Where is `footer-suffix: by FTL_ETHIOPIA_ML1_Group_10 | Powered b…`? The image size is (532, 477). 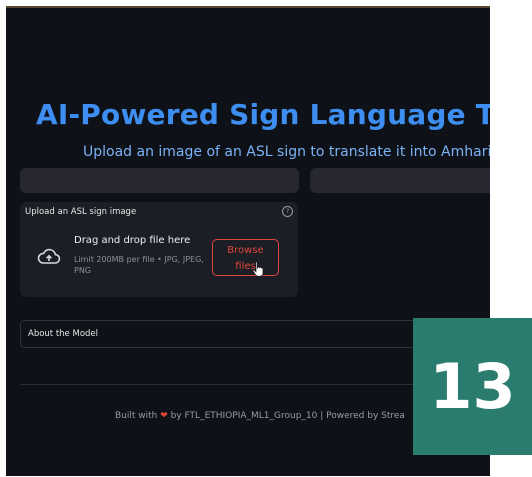
footer-suffix: by FTL_ETHIOPIA_ML1_Group_10 | Powered b… is located at coordinates (286, 416).